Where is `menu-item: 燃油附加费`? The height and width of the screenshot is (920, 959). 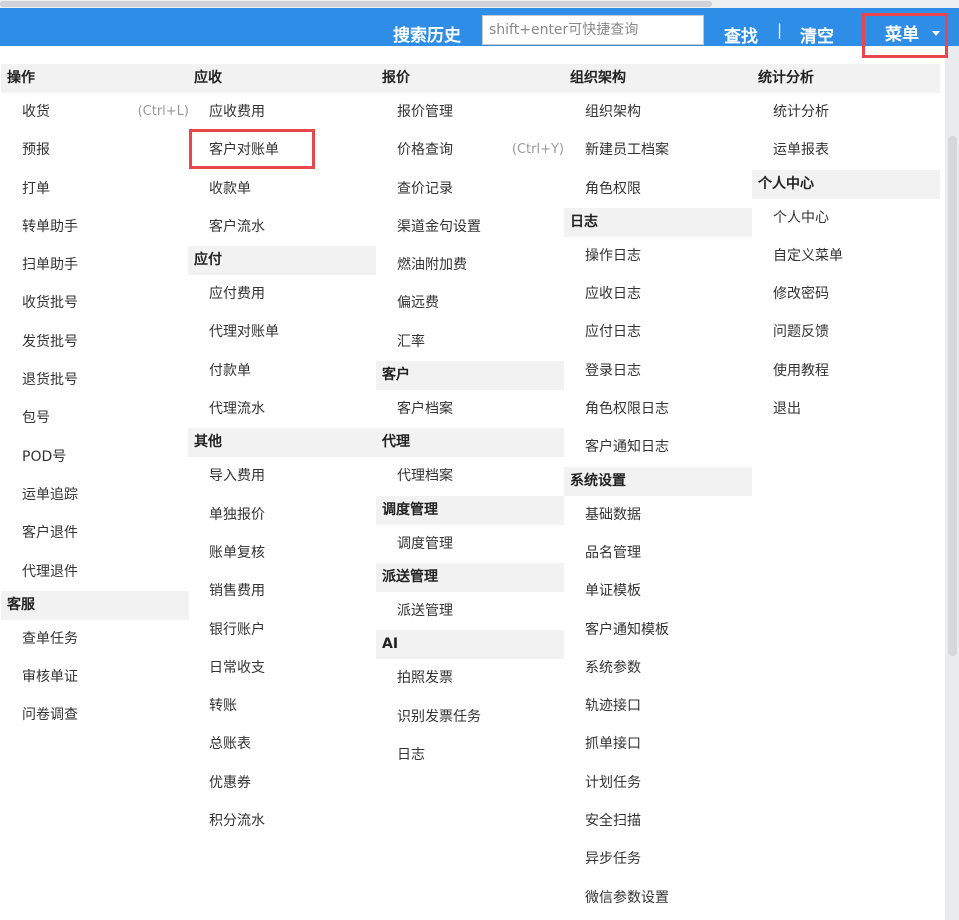
menu-item: 燃油附加费 is located at coordinates (470, 265).